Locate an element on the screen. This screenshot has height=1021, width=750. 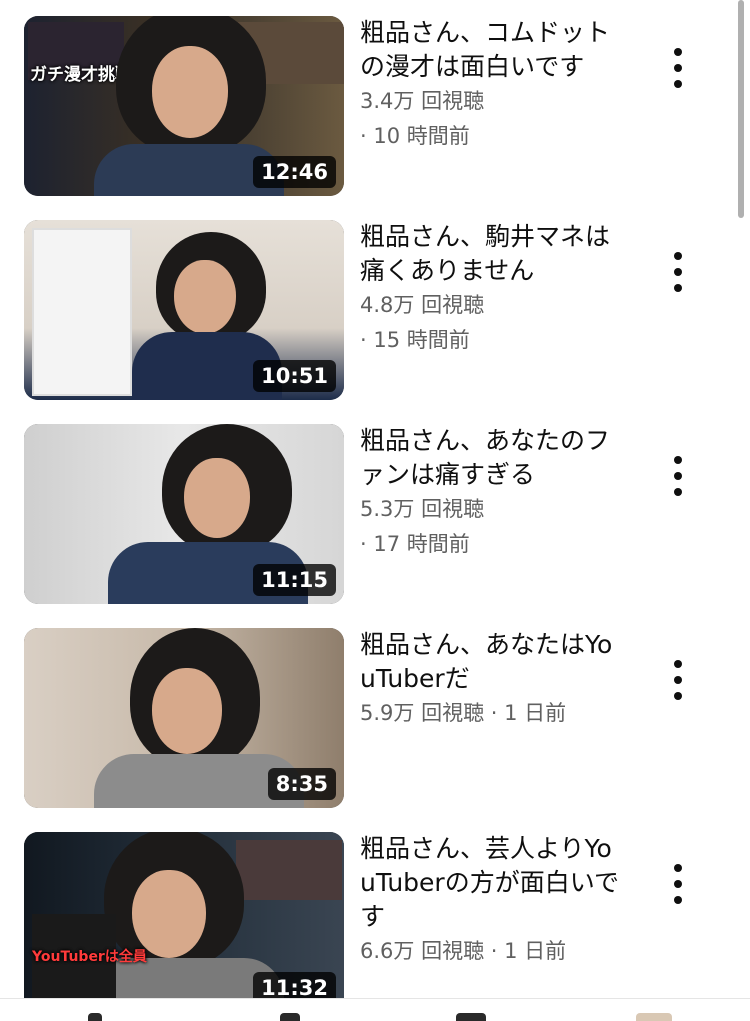
video-duration: 12:46 is located at coordinates (294, 172).